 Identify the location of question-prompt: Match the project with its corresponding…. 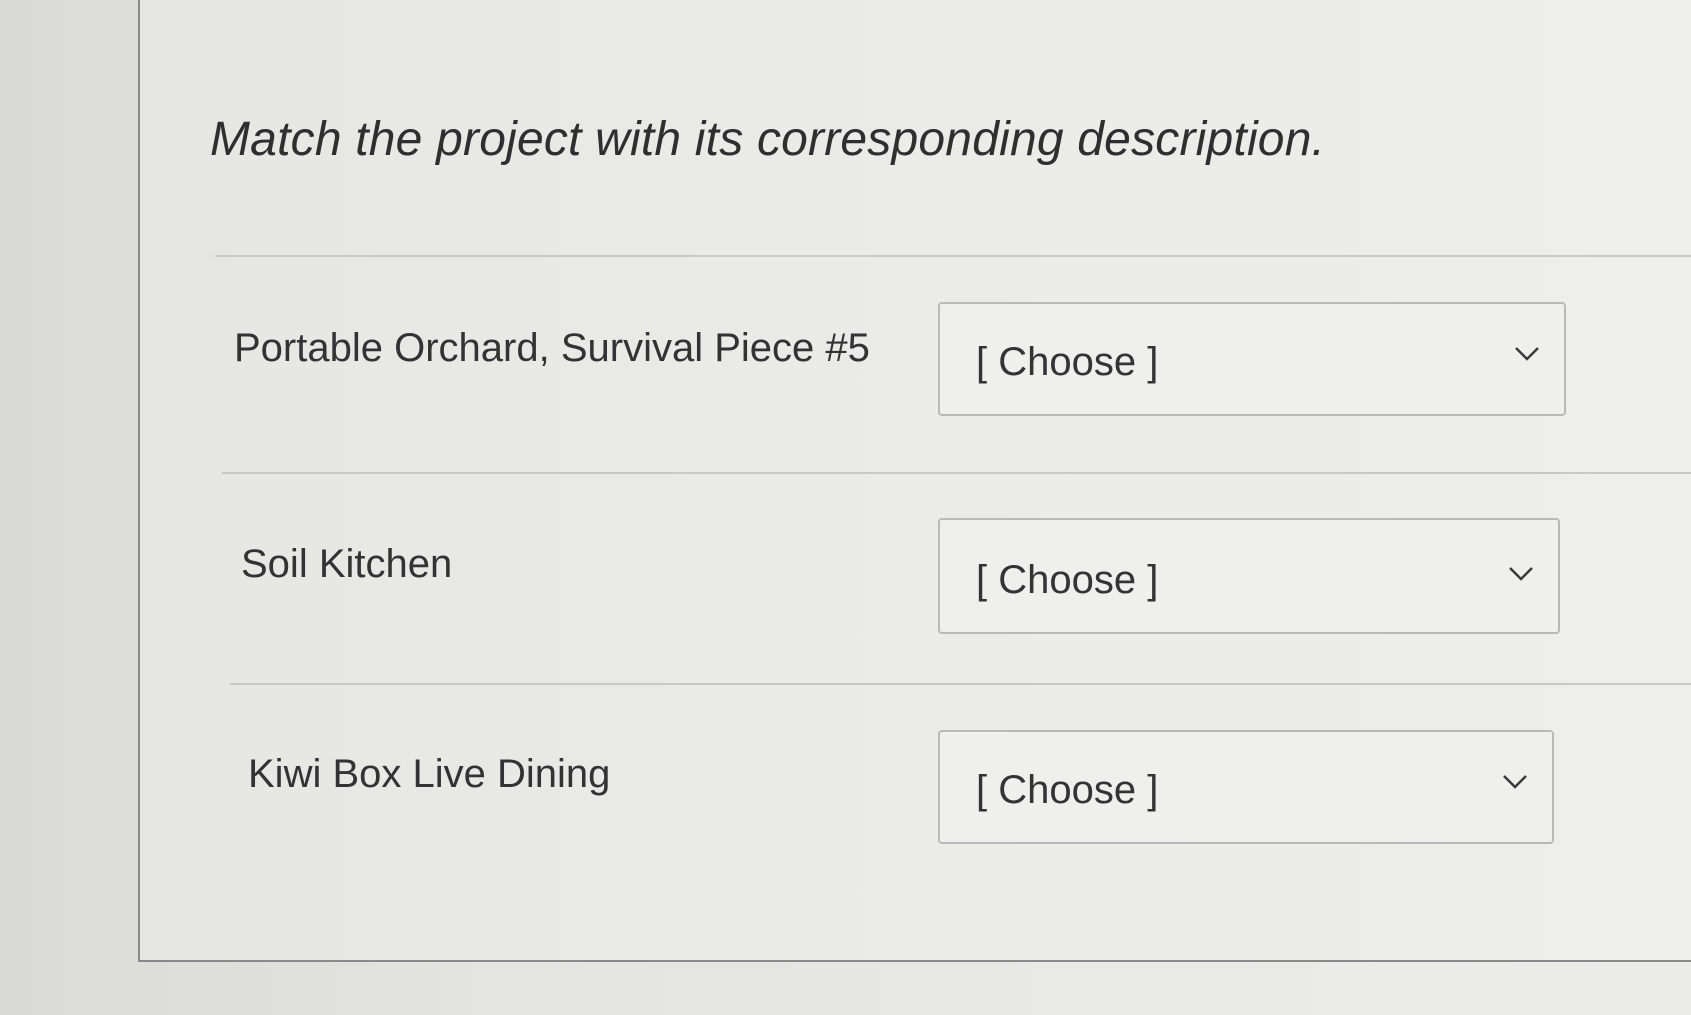
(768, 139).